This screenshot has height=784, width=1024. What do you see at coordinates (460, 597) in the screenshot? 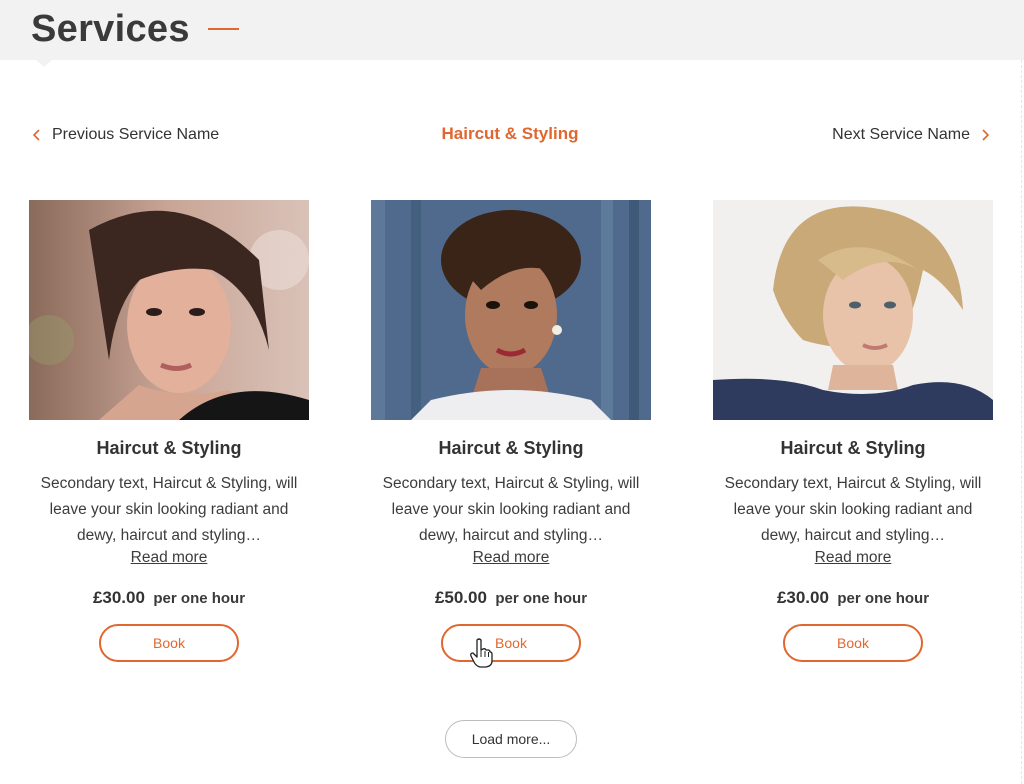
I see `service-price: £50.00` at bounding box center [460, 597].